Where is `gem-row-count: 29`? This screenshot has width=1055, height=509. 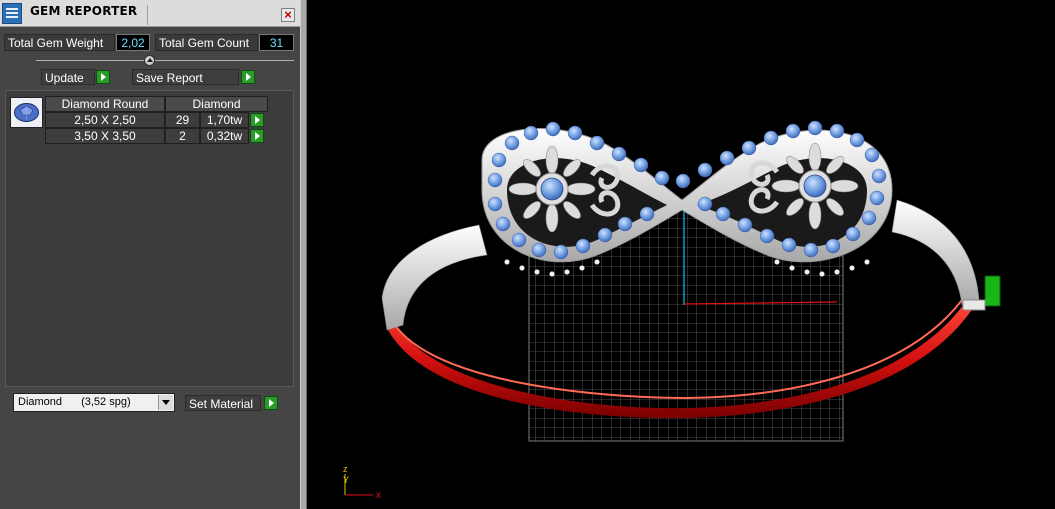 gem-row-count: 29 is located at coordinates (182, 120).